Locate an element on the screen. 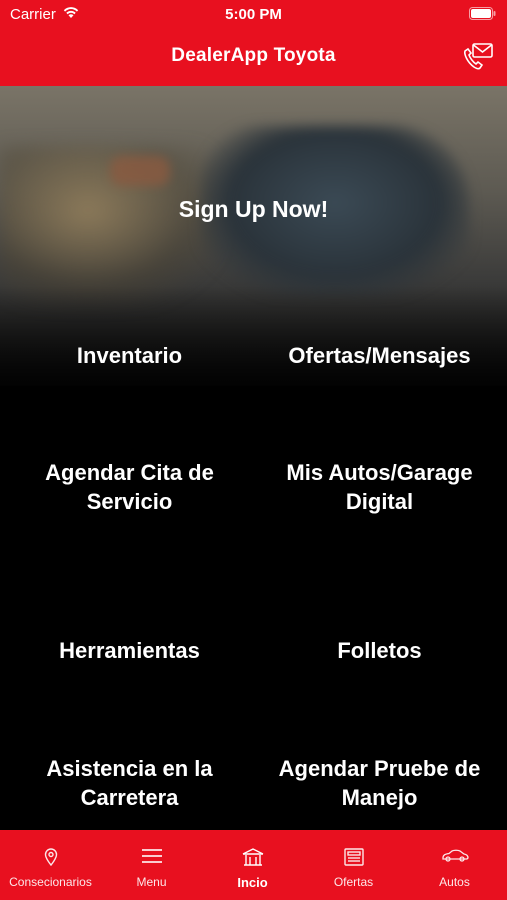 The width and height of the screenshot is (507, 900). signup-button: Sign Up Now! is located at coordinates (253, 209).